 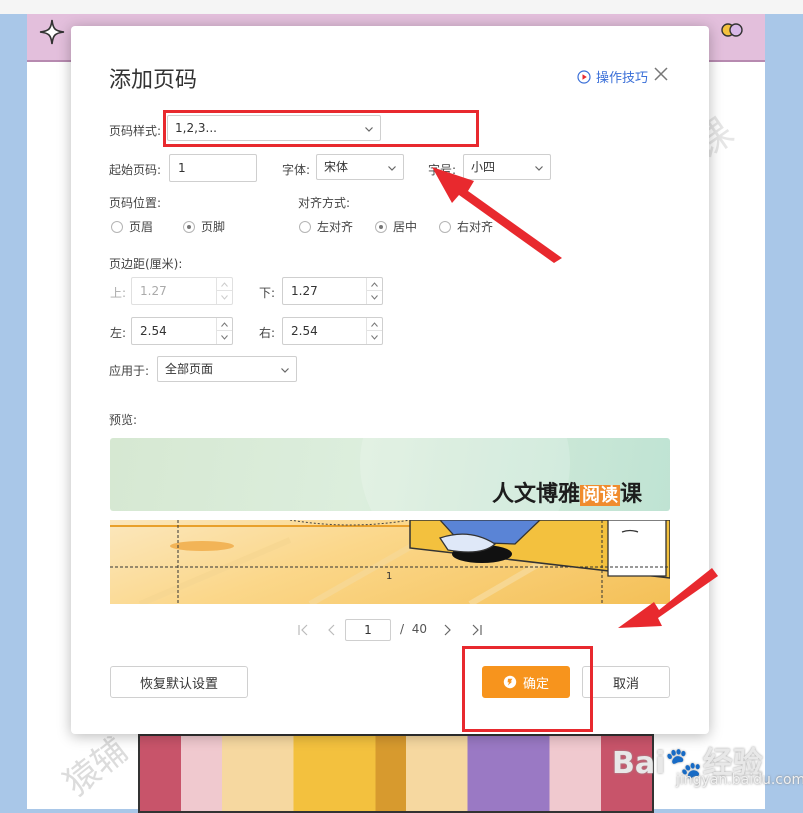 I want to click on dialog-title: 添加页码, so click(x=153, y=80).